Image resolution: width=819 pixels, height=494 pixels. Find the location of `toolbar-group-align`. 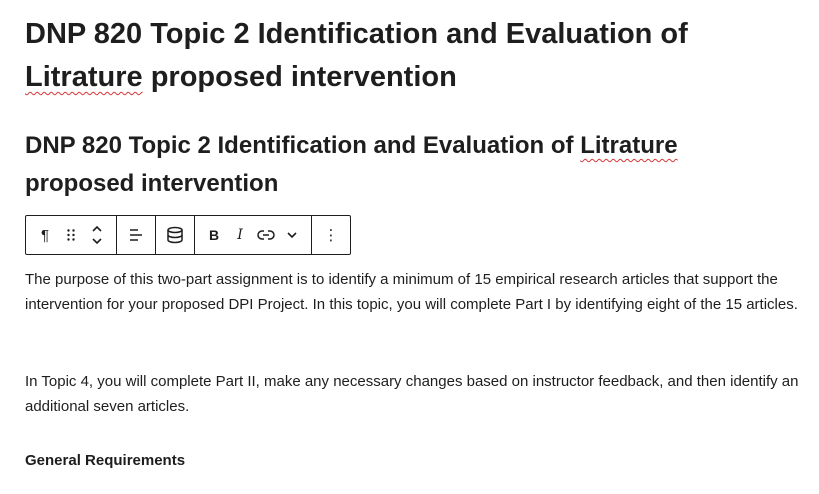

toolbar-group-align is located at coordinates (136, 235).